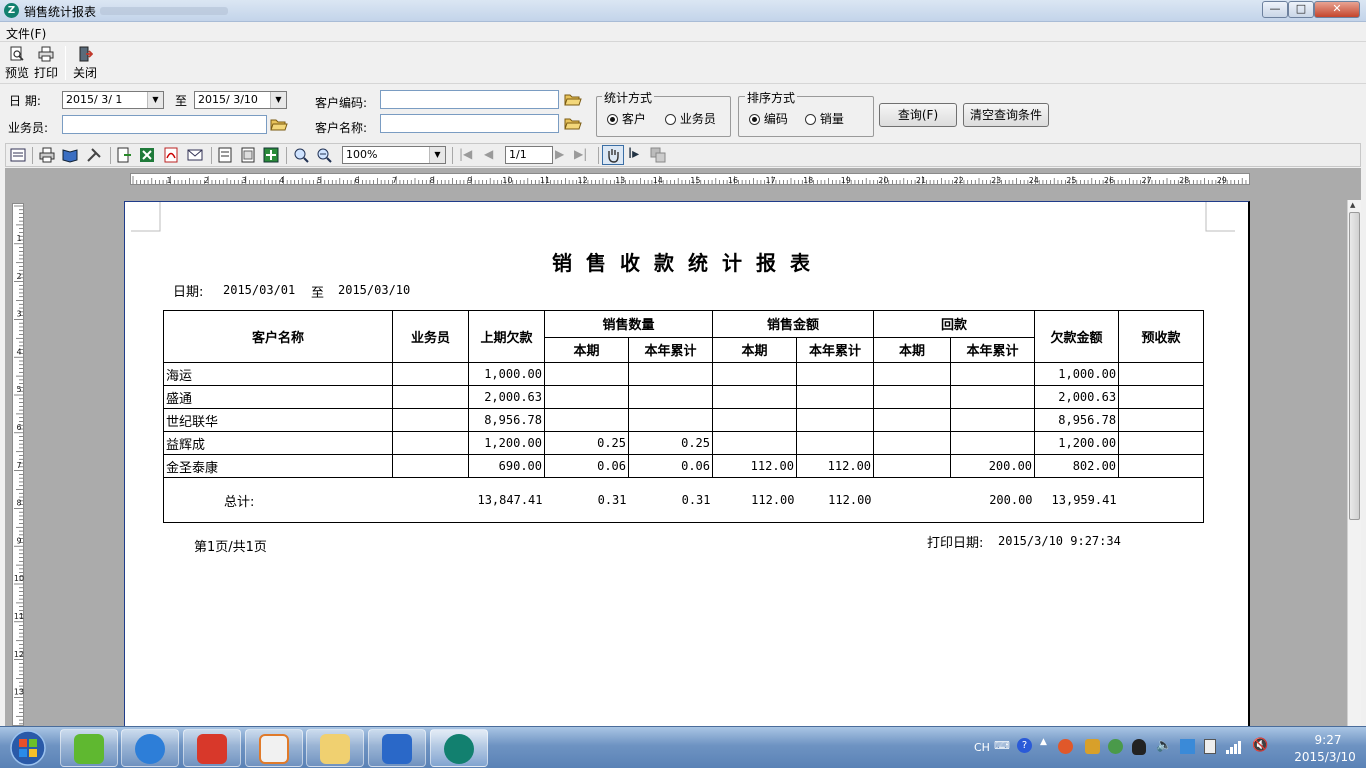  Describe the element at coordinates (1354, 366) in the screenshot. I see `scrollbar-thumb` at that location.